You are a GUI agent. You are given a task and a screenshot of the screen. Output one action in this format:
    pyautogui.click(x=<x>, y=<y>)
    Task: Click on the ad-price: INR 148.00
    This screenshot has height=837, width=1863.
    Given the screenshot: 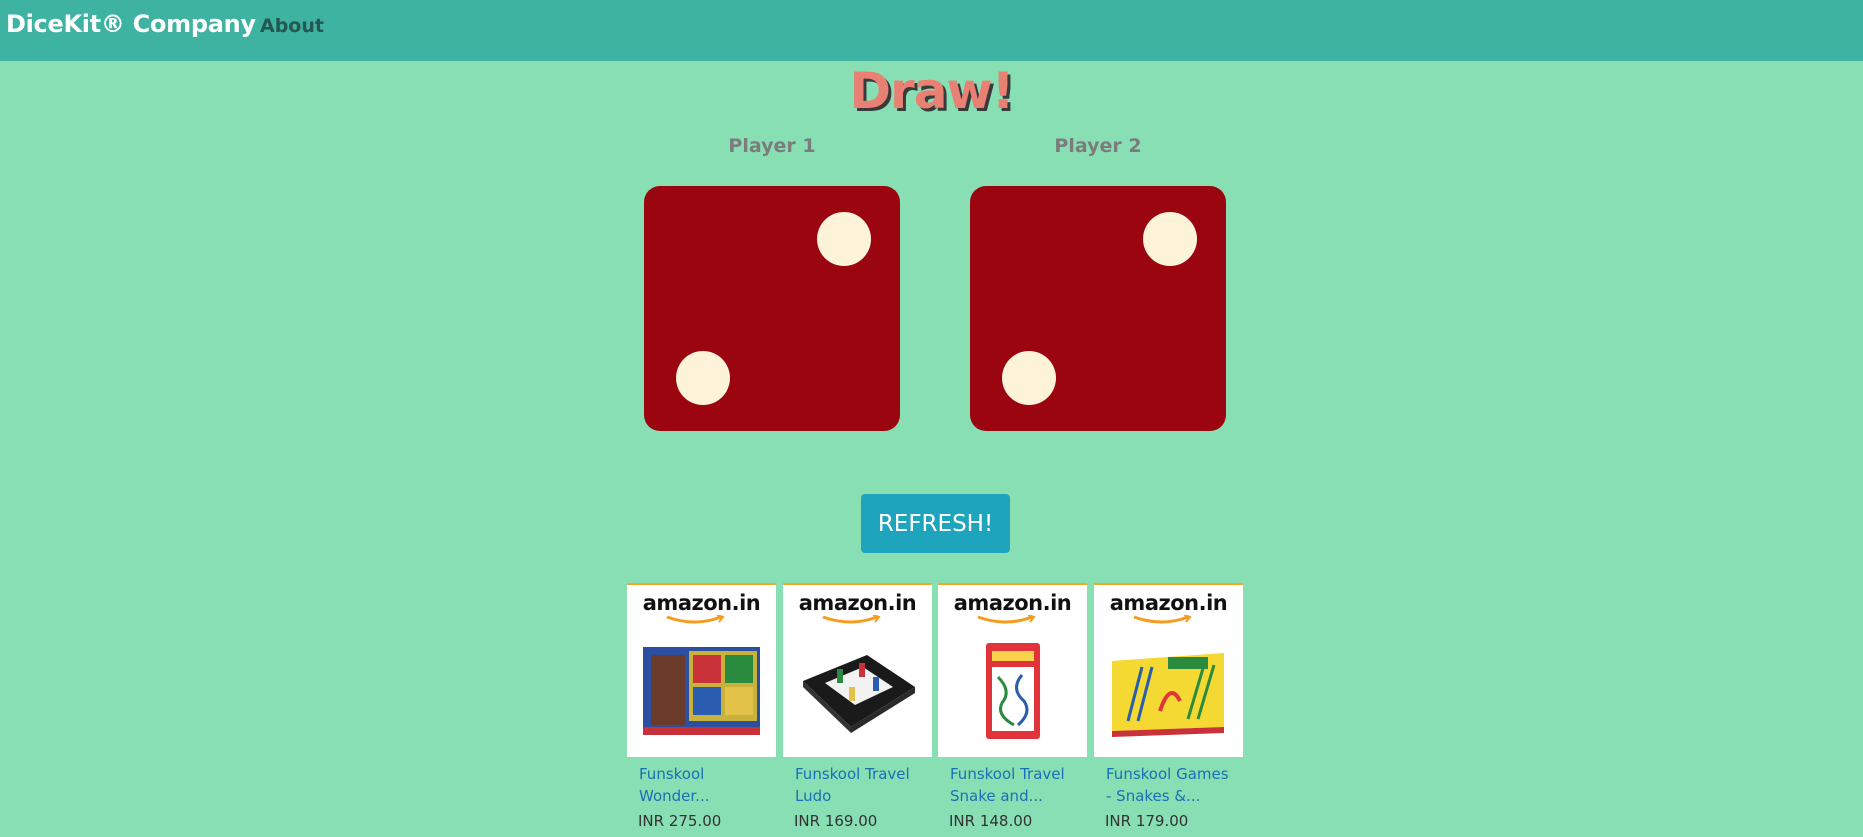 What is the action you would take?
    pyautogui.click(x=991, y=821)
    